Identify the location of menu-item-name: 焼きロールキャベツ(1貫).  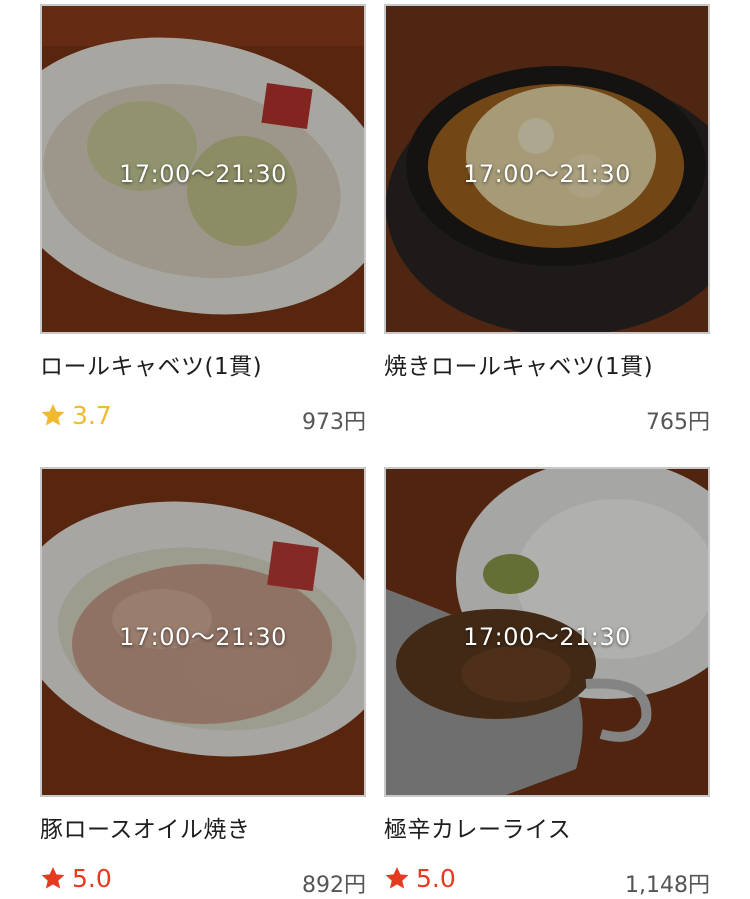
(518, 364).